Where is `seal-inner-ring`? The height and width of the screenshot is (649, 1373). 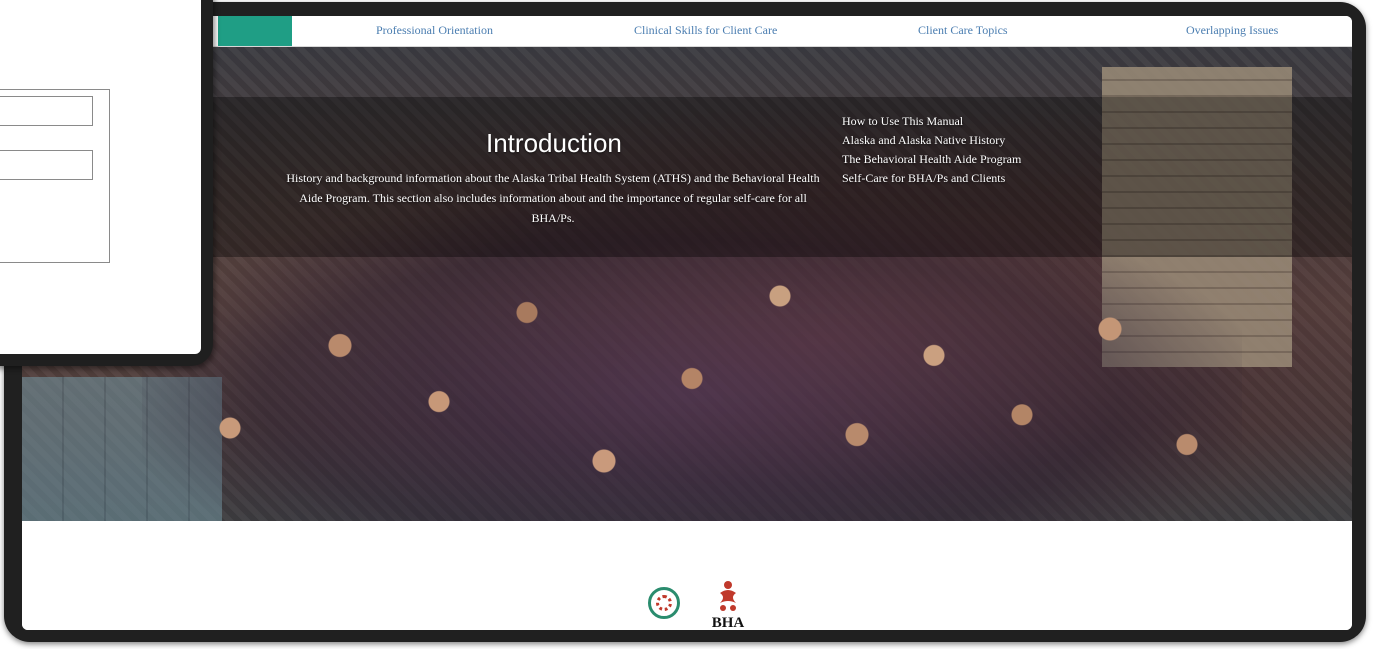
seal-inner-ring is located at coordinates (664, 603).